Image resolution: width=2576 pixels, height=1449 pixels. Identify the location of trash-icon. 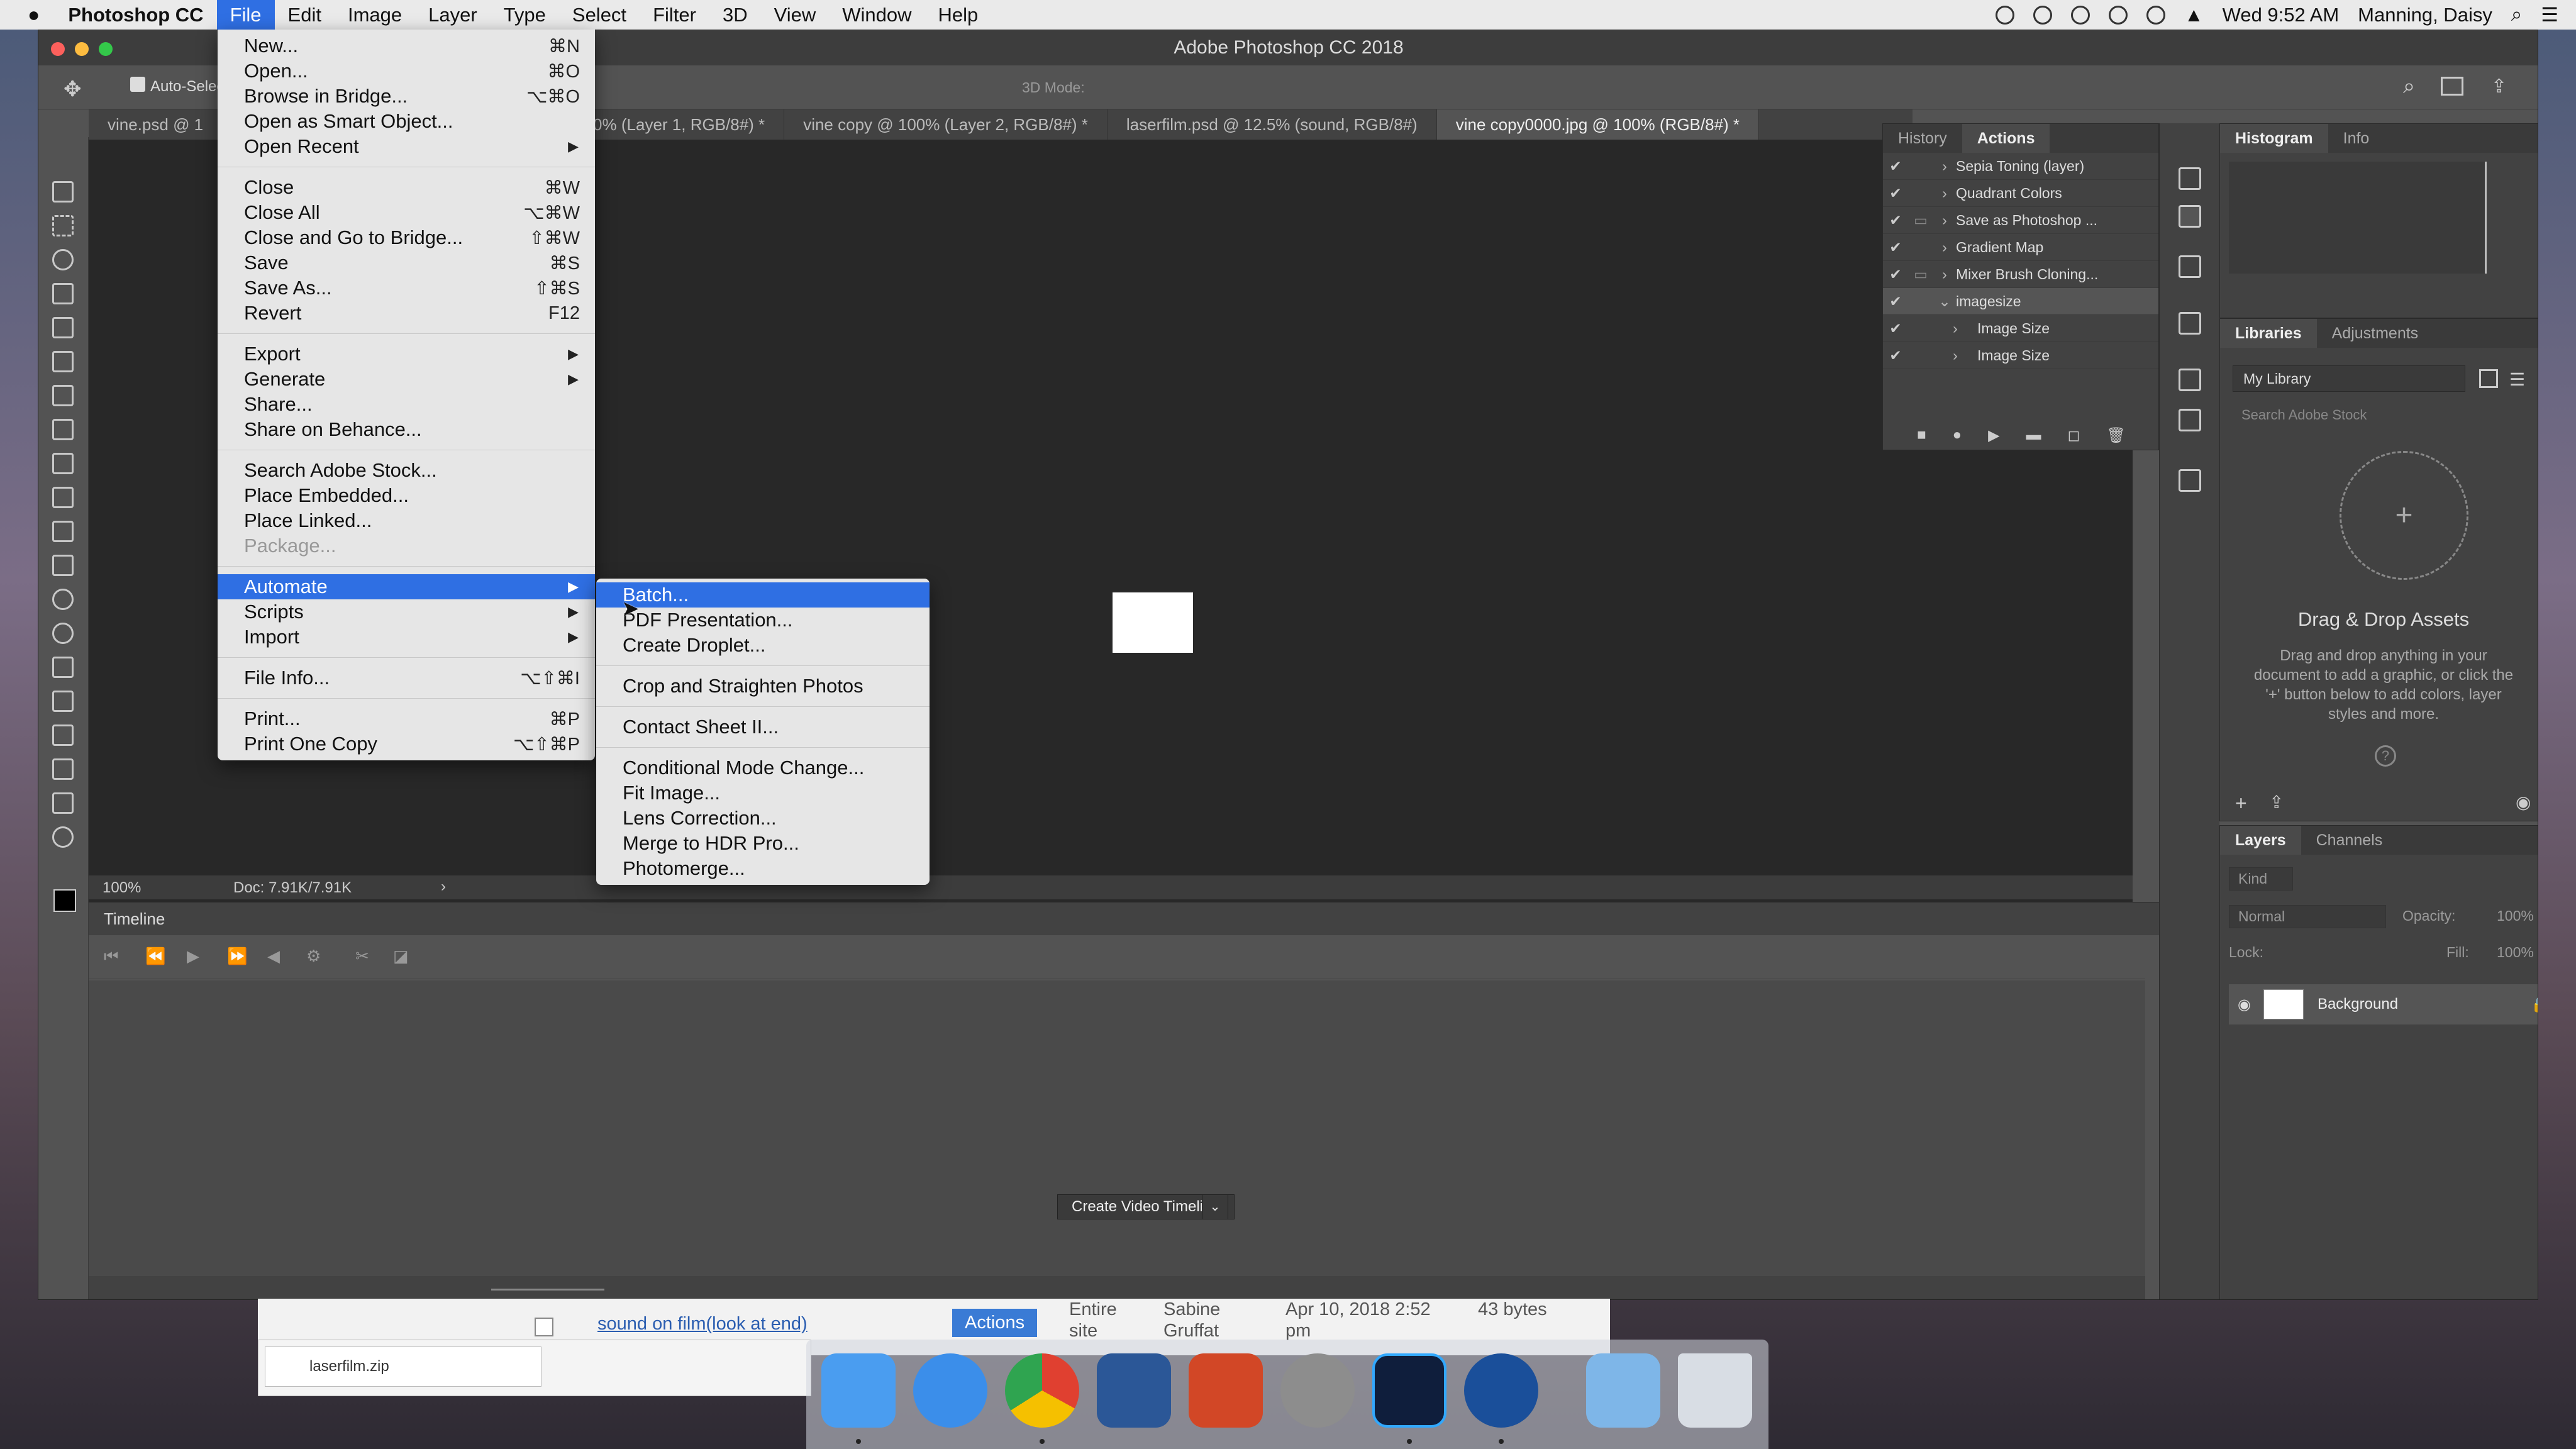
(1715, 1390).